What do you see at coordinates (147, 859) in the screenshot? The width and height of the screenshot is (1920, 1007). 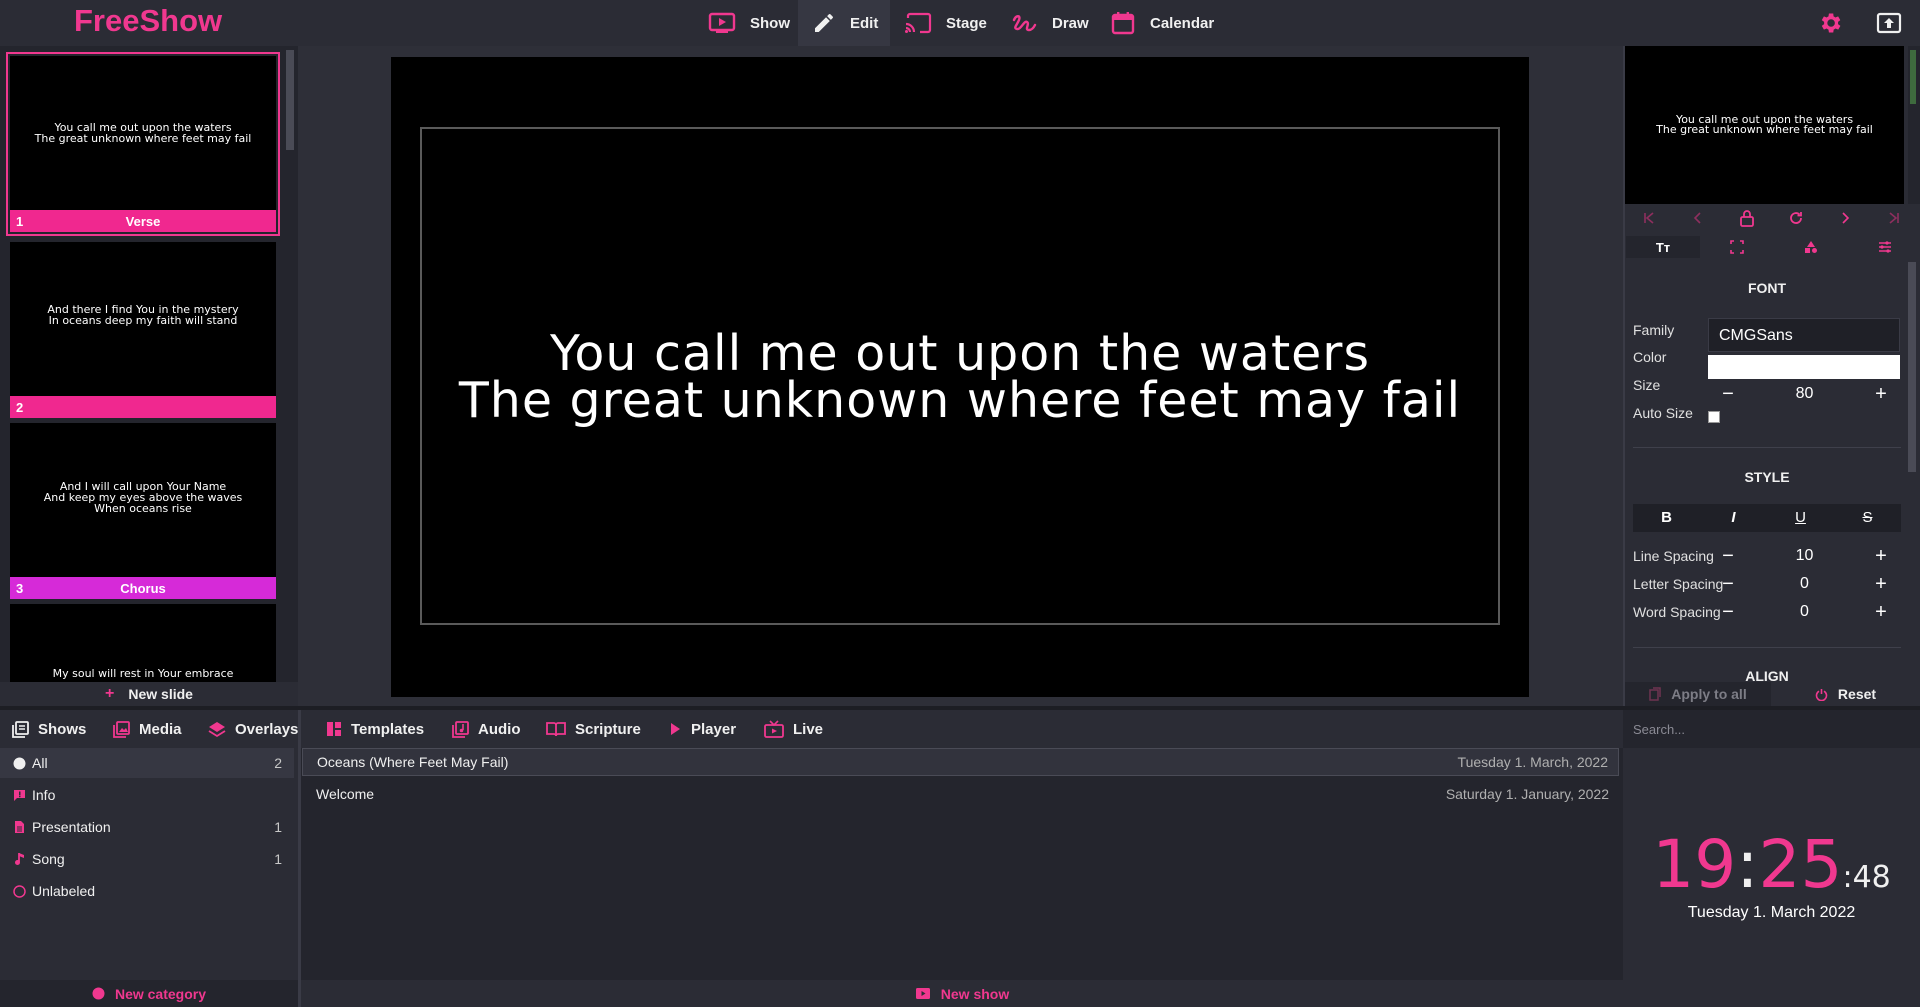 I see `category-song: Song 1` at bounding box center [147, 859].